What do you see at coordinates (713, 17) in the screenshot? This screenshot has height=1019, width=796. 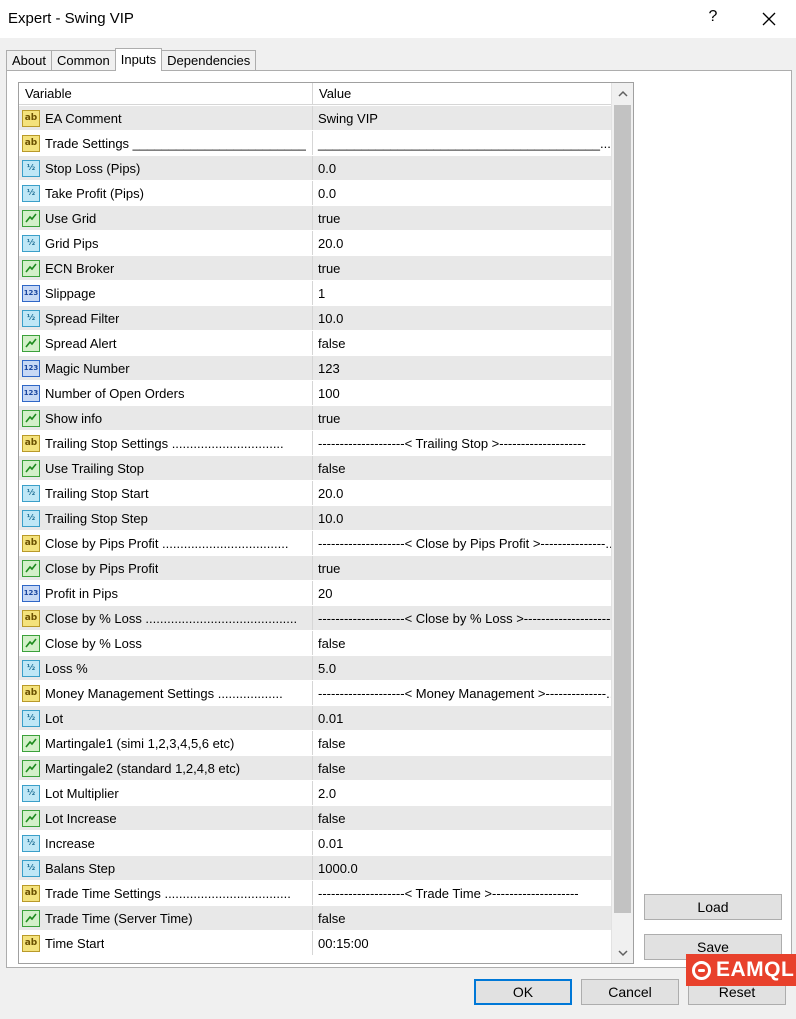 I see `help-button: ?` at bounding box center [713, 17].